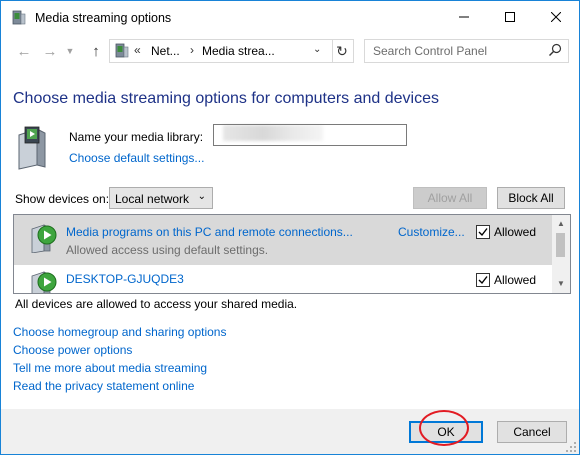 The width and height of the screenshot is (580, 455). I want to click on search-placeholder: Search Control Panel, so click(430, 51).